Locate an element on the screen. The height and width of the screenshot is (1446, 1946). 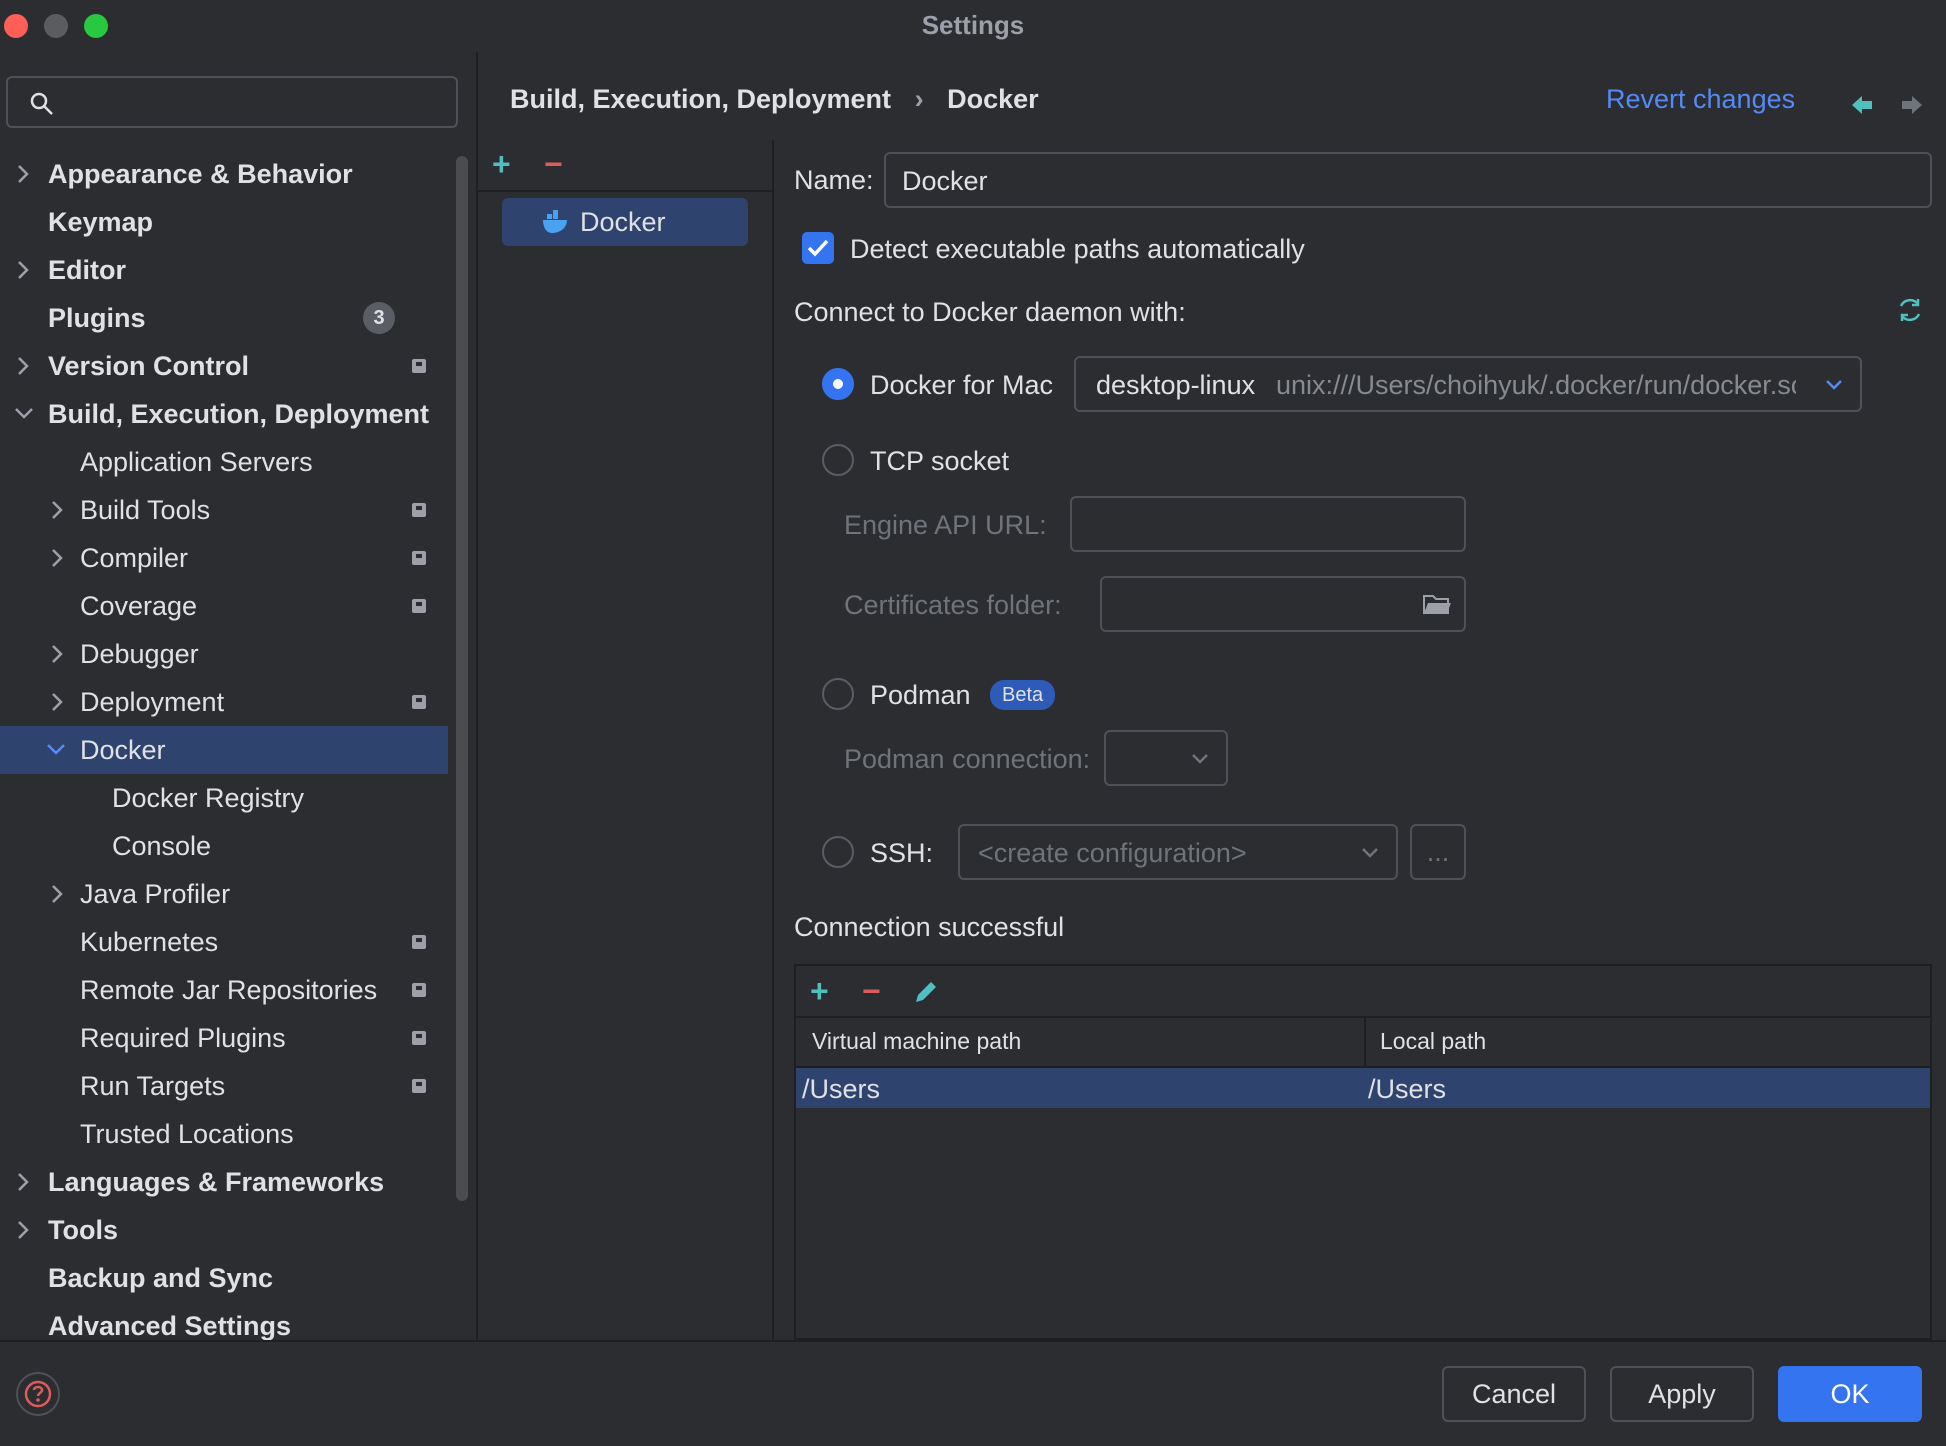
sidebar-item-build-tools: Build Tools is located at coordinates (224, 510).